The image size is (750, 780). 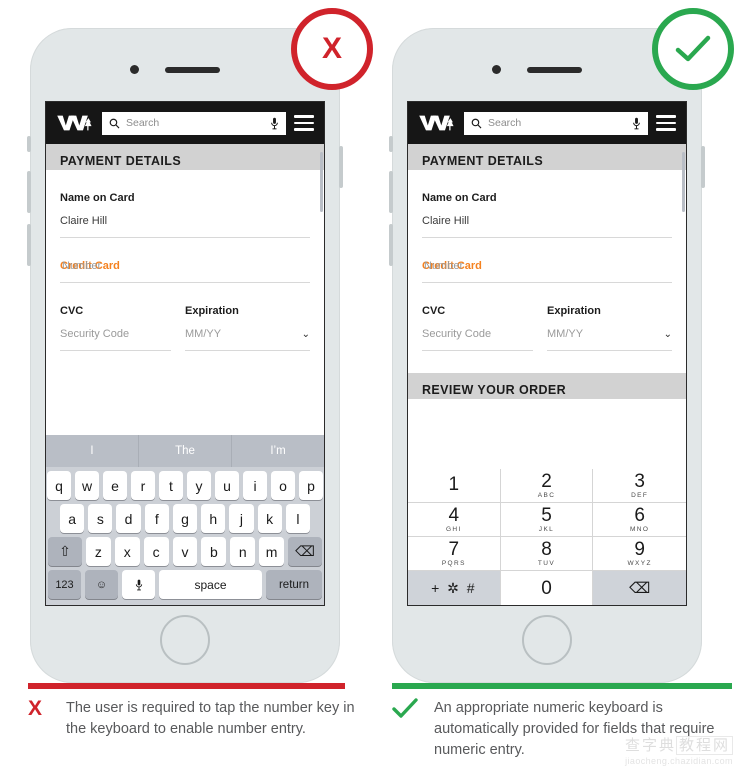 What do you see at coordinates (64, 584) in the screenshot?
I see `numeric-switch-key: 123` at bounding box center [64, 584].